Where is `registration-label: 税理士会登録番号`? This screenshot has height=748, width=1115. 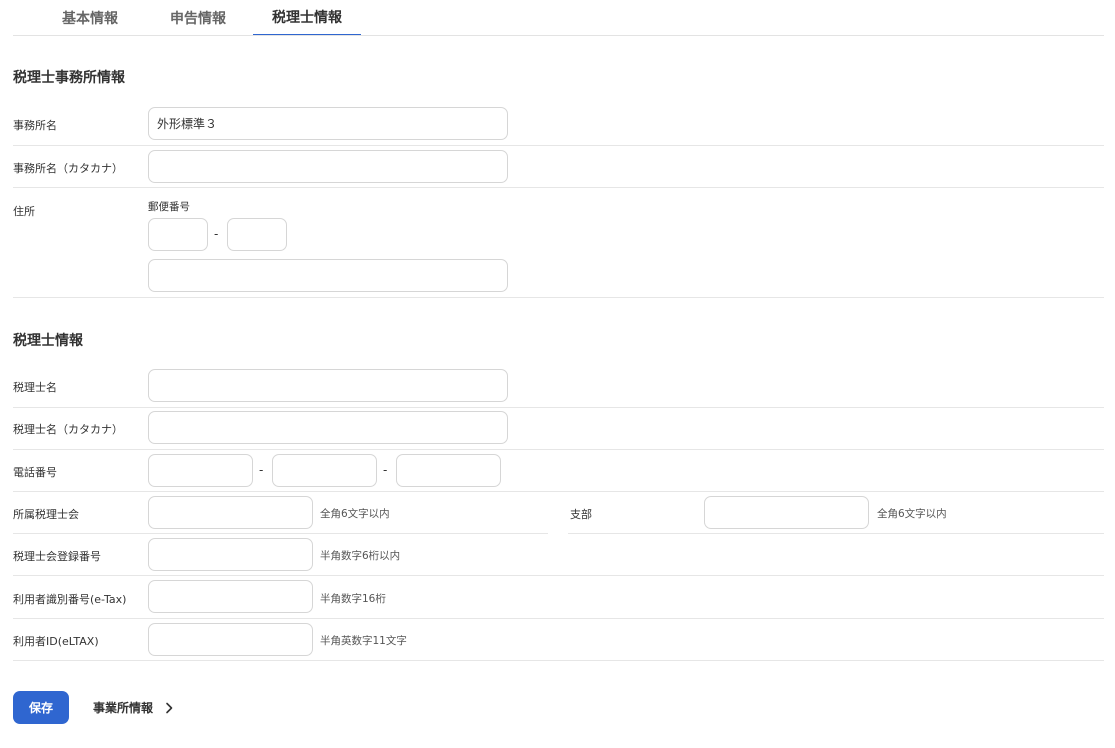
registration-label: 税理士会登録番号 is located at coordinates (57, 556).